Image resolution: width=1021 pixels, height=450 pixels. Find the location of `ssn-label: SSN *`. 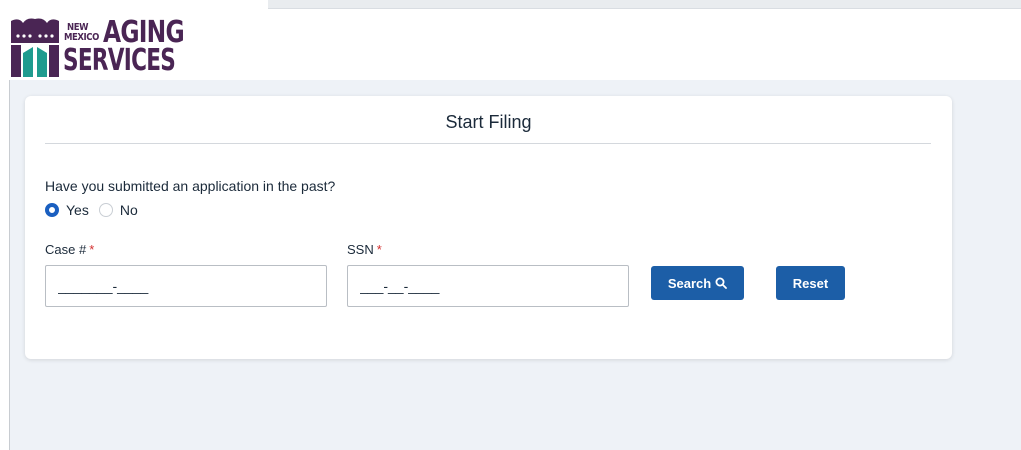

ssn-label: SSN * is located at coordinates (364, 249).